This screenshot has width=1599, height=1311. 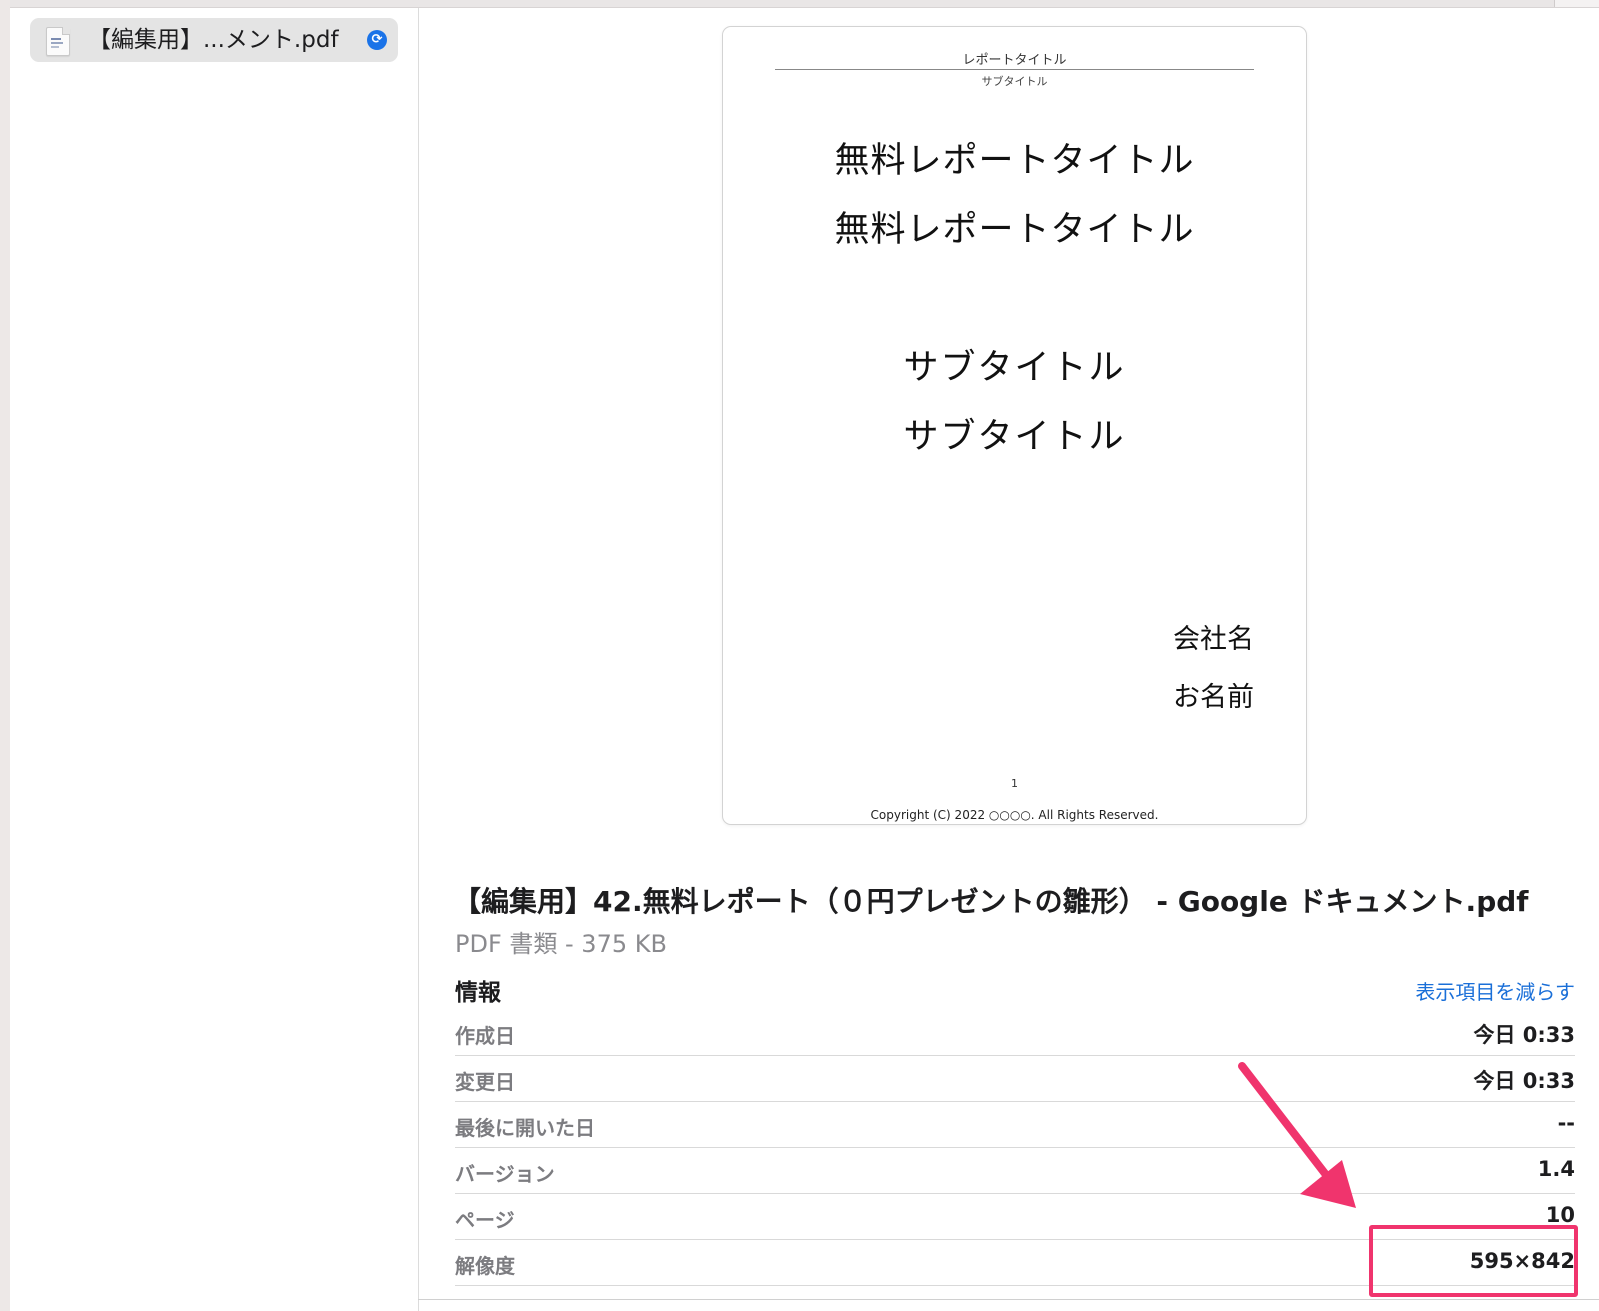 What do you see at coordinates (478, 993) in the screenshot?
I see `info-section-heading: 情報` at bounding box center [478, 993].